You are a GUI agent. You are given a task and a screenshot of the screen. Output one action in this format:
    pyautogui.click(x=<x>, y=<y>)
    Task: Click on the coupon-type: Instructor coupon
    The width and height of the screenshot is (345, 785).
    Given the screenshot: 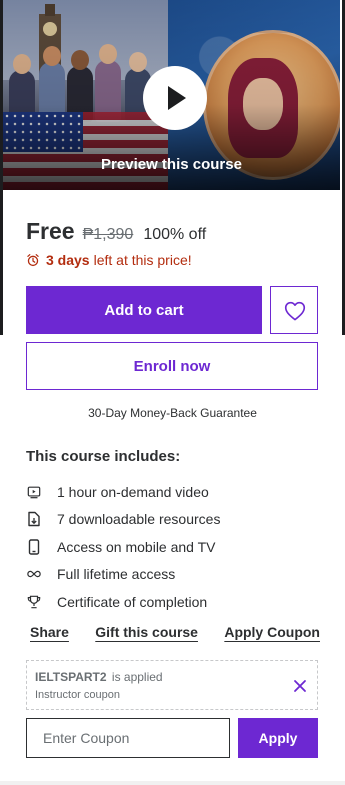 What is the action you would take?
    pyautogui.click(x=77, y=695)
    